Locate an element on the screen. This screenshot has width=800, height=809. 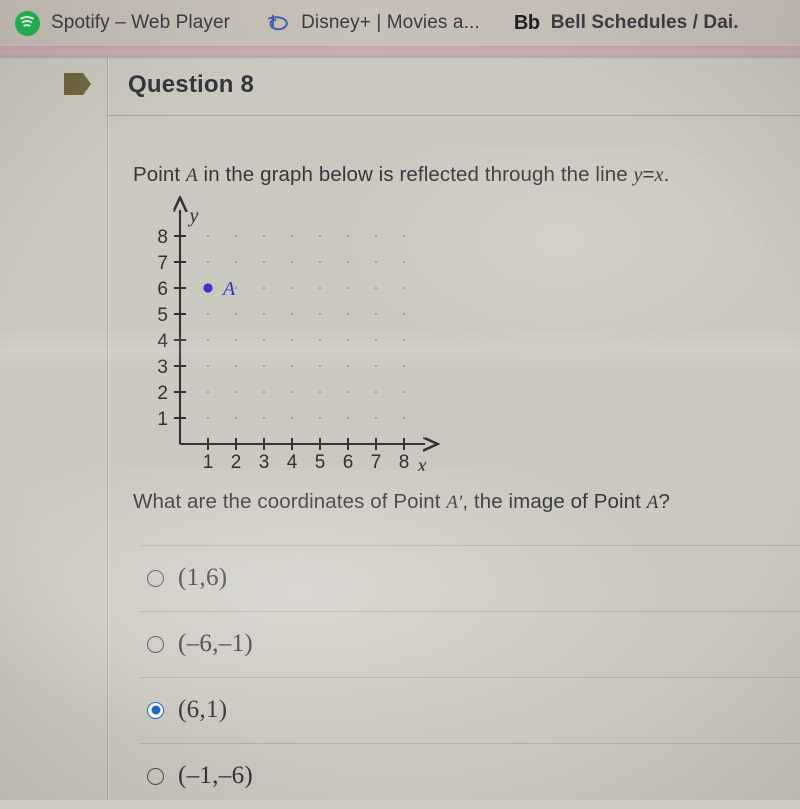
coordinate-plane-graph: 1 2 3 4 5 6 7 8 1 2 3 4 5 6 7 8 x y A is located at coordinates (300, 333).